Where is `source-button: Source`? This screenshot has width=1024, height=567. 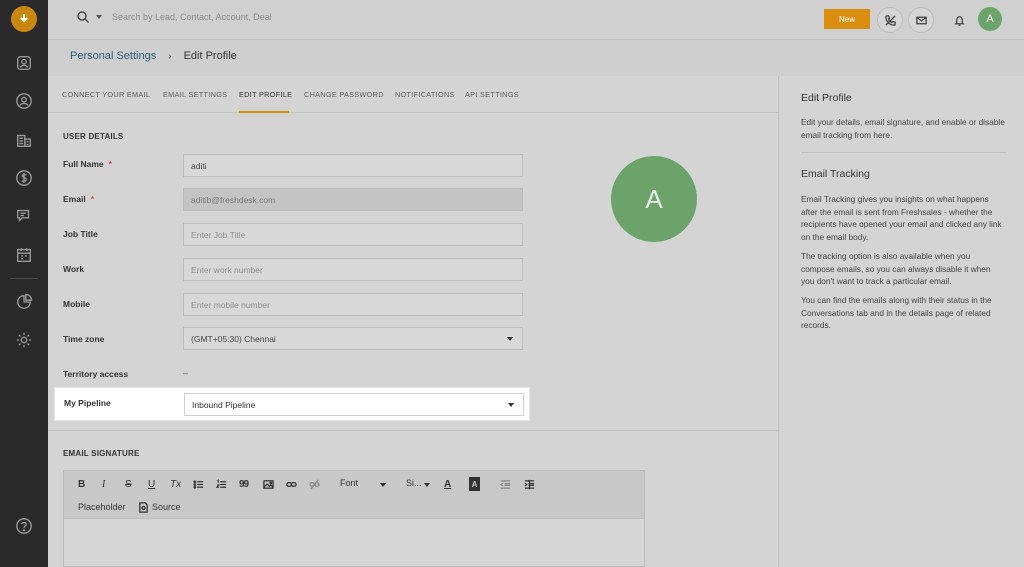 source-button: Source is located at coordinates (166, 507).